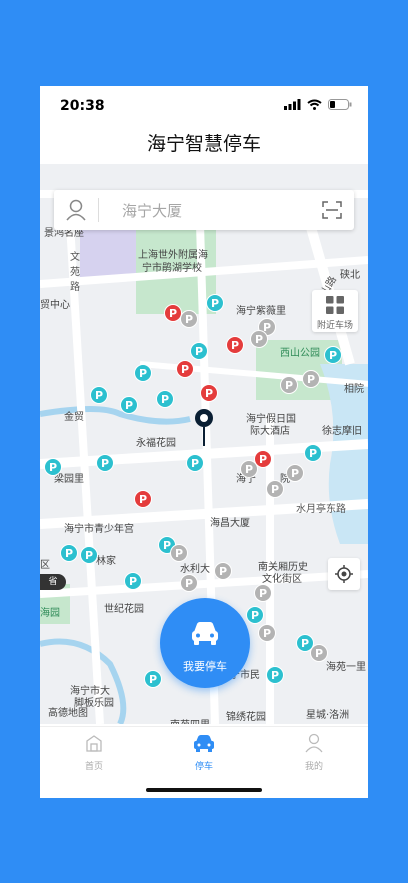 The image size is (408, 883). Describe the element at coordinates (55, 305) in the screenshot. I see `map-label: 贸中心` at that location.